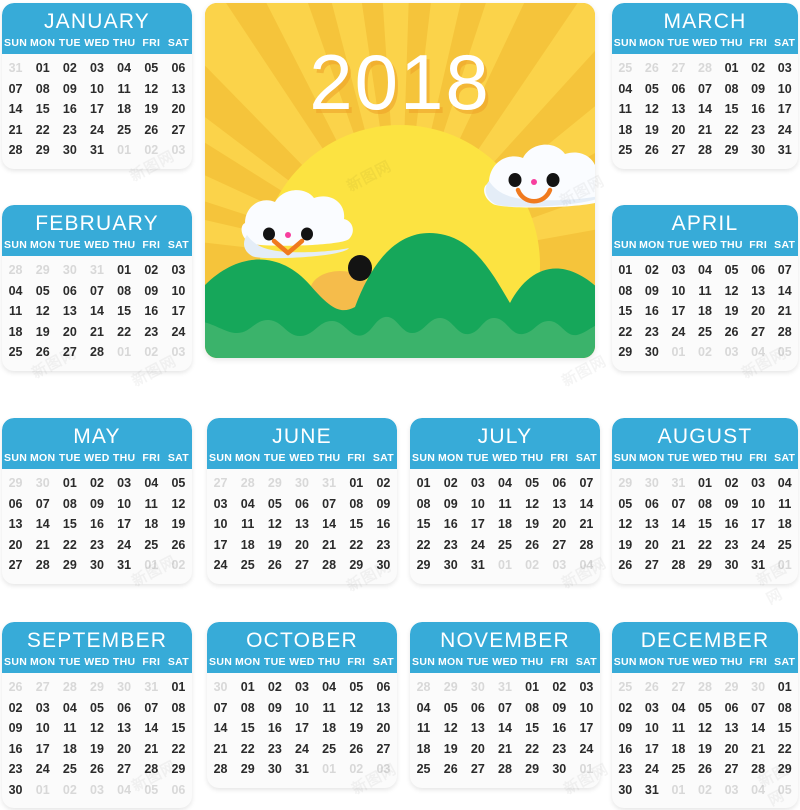  What do you see at coordinates (96, 150) in the screenshot?
I see `day-cell: 31` at bounding box center [96, 150].